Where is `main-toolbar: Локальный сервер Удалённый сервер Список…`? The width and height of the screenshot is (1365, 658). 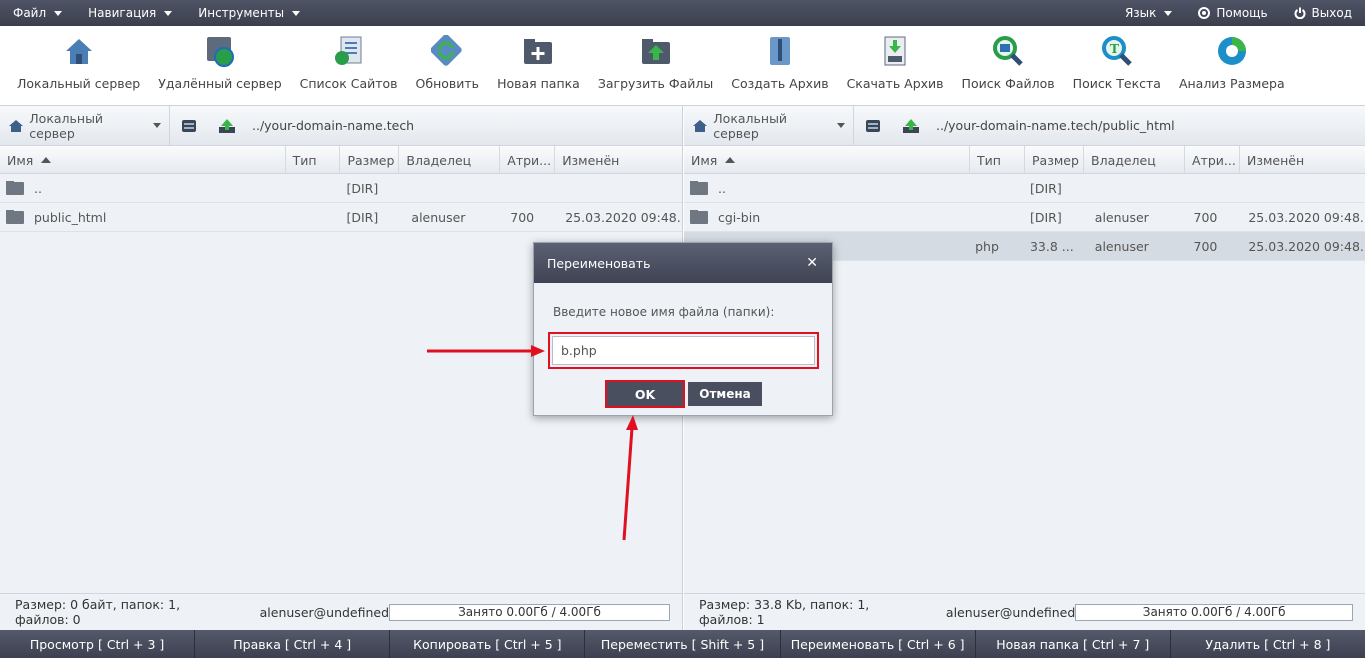
main-toolbar: Локальный сервер Удалённый сервер Список… is located at coordinates (682, 66).